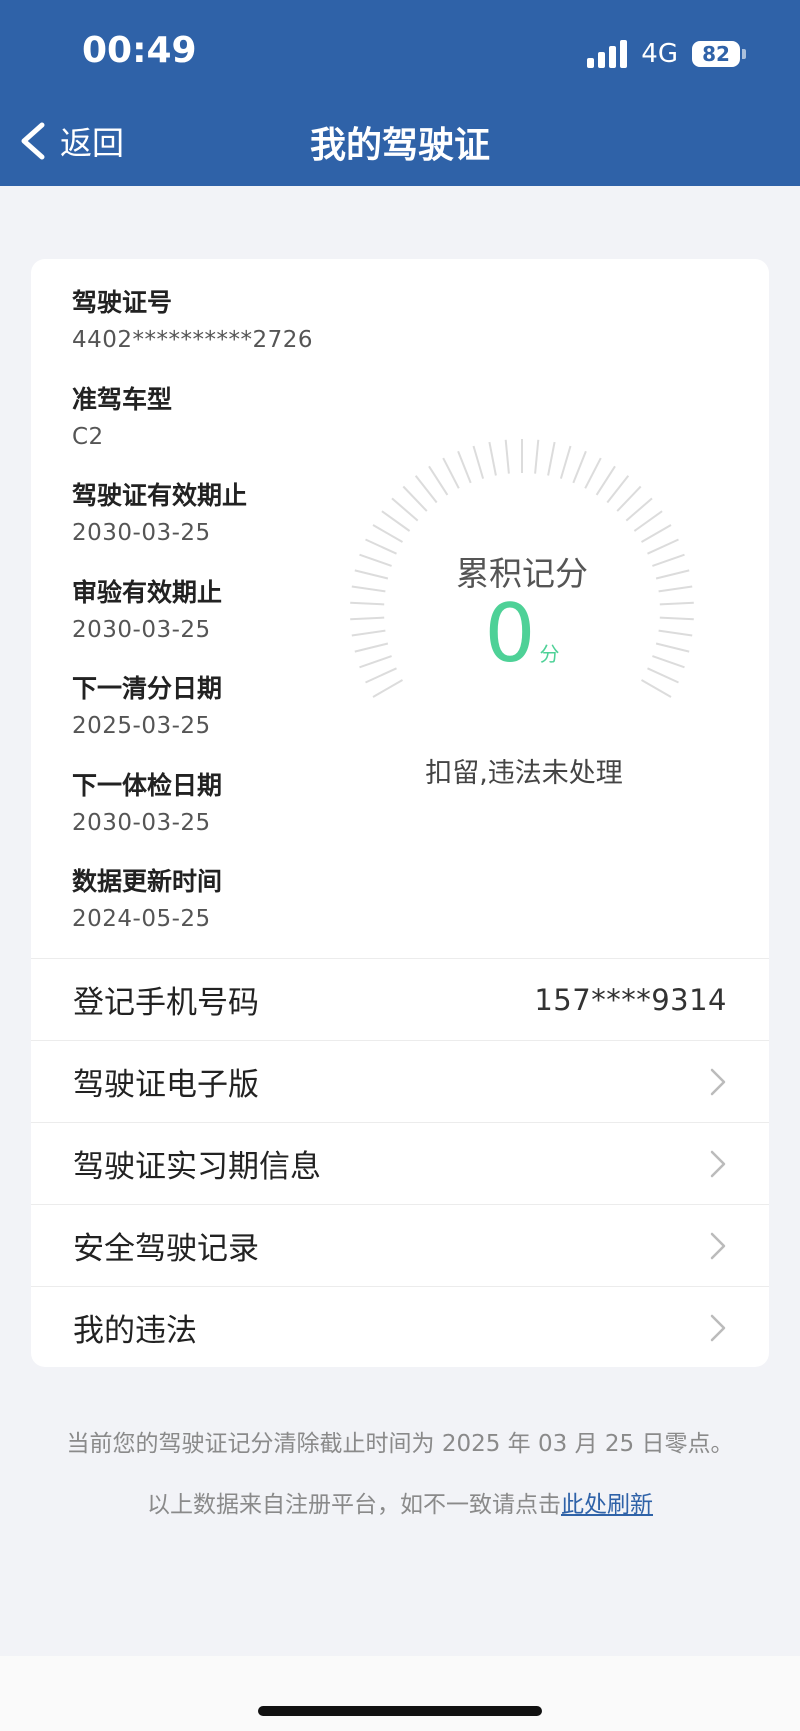 This screenshot has width=800, height=1731. Describe the element at coordinates (193, 320) in the screenshot. I see `info-item-license-number: 驾驶证号 4402**********2726` at that location.